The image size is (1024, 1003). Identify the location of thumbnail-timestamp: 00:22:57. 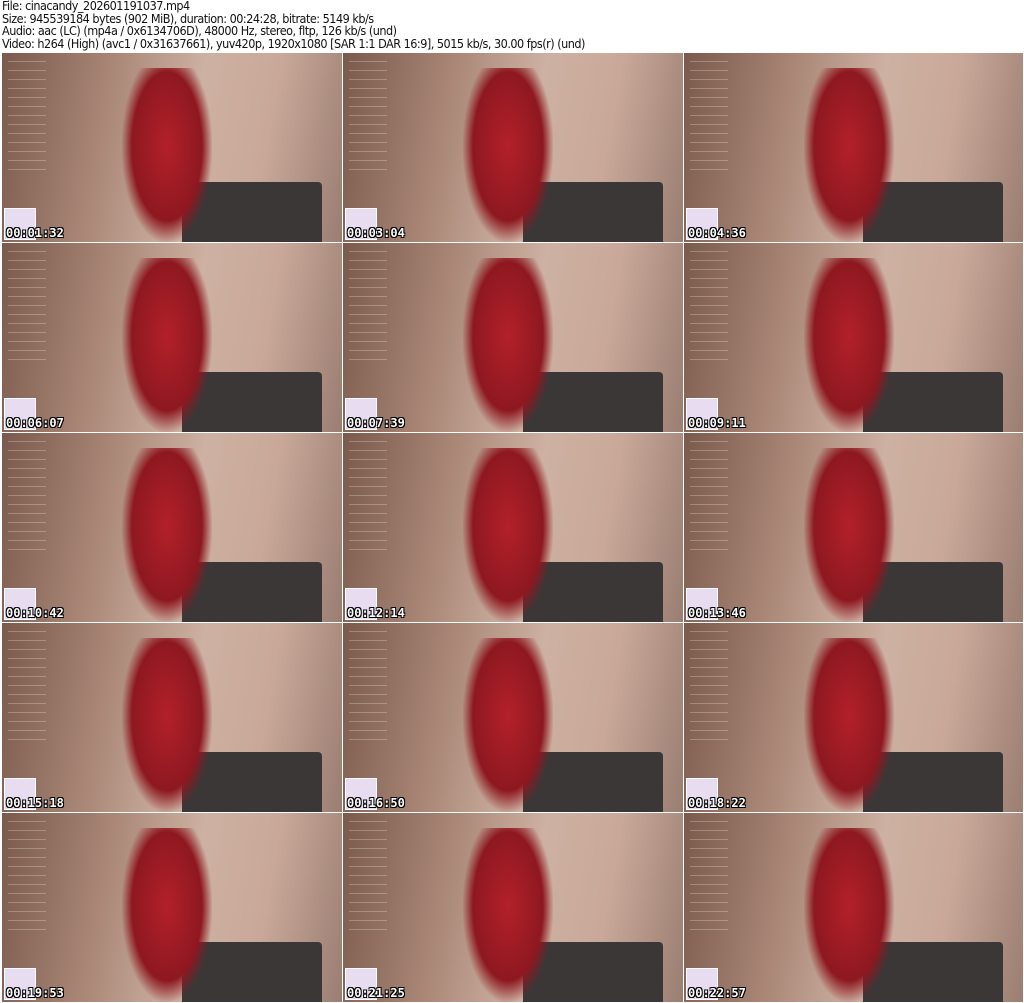
(717, 993).